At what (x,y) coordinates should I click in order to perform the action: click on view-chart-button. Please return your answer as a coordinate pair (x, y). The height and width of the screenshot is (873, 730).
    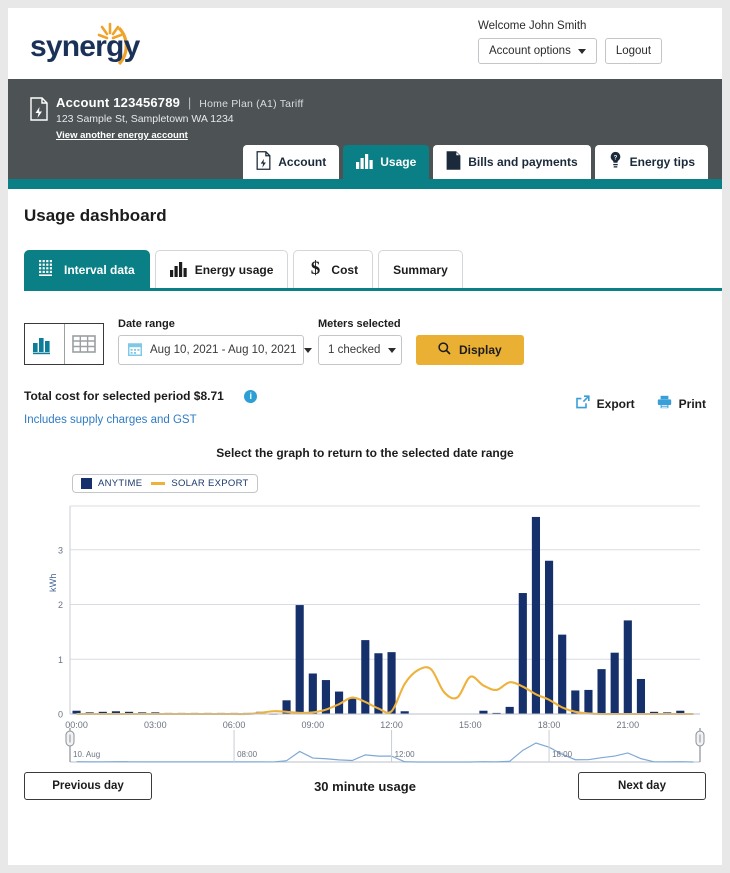
    Looking at the image, I should click on (44, 344).